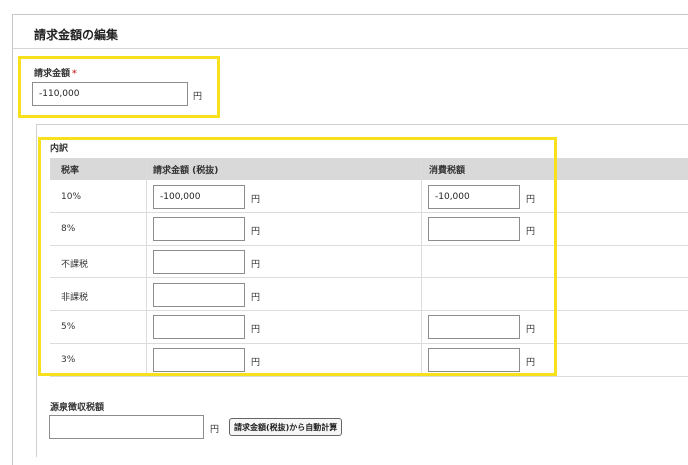  What do you see at coordinates (55, 74) in the screenshot?
I see `invoice-amount-label: 請求金額 *` at bounding box center [55, 74].